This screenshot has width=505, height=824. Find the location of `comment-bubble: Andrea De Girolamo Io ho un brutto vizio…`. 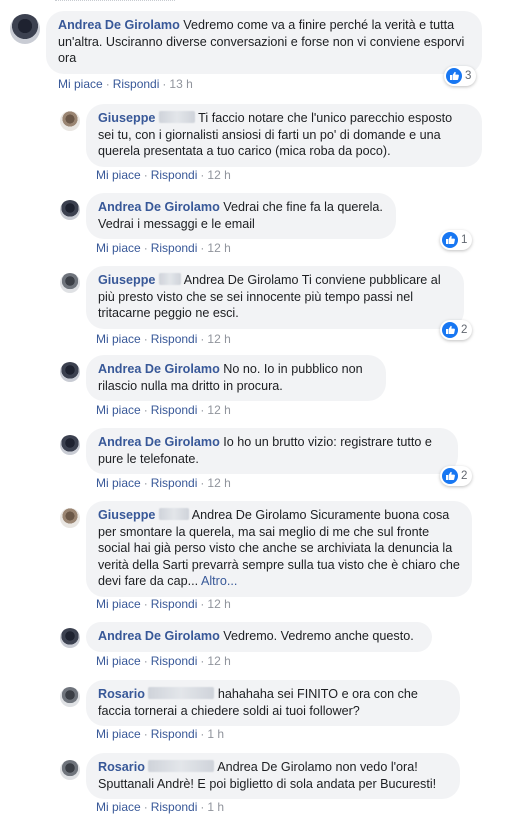

comment-bubble: Andrea De Girolamo Io ho un brutto vizio… is located at coordinates (272, 451).